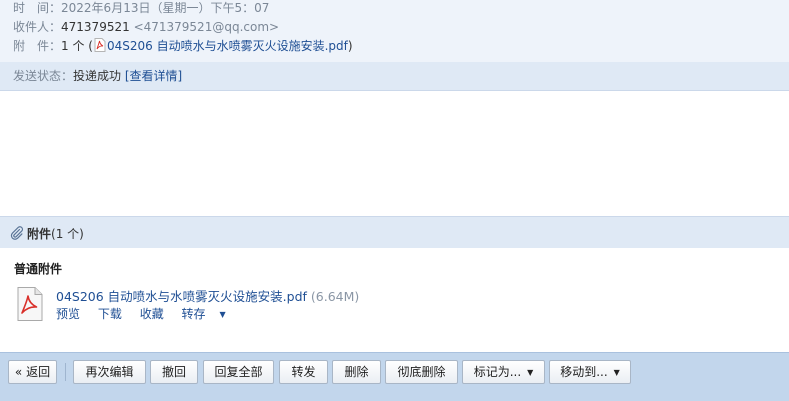 The height and width of the screenshot is (401, 789). What do you see at coordinates (77, 46) in the screenshot?
I see `attachment-count: 1 个 (` at bounding box center [77, 46].